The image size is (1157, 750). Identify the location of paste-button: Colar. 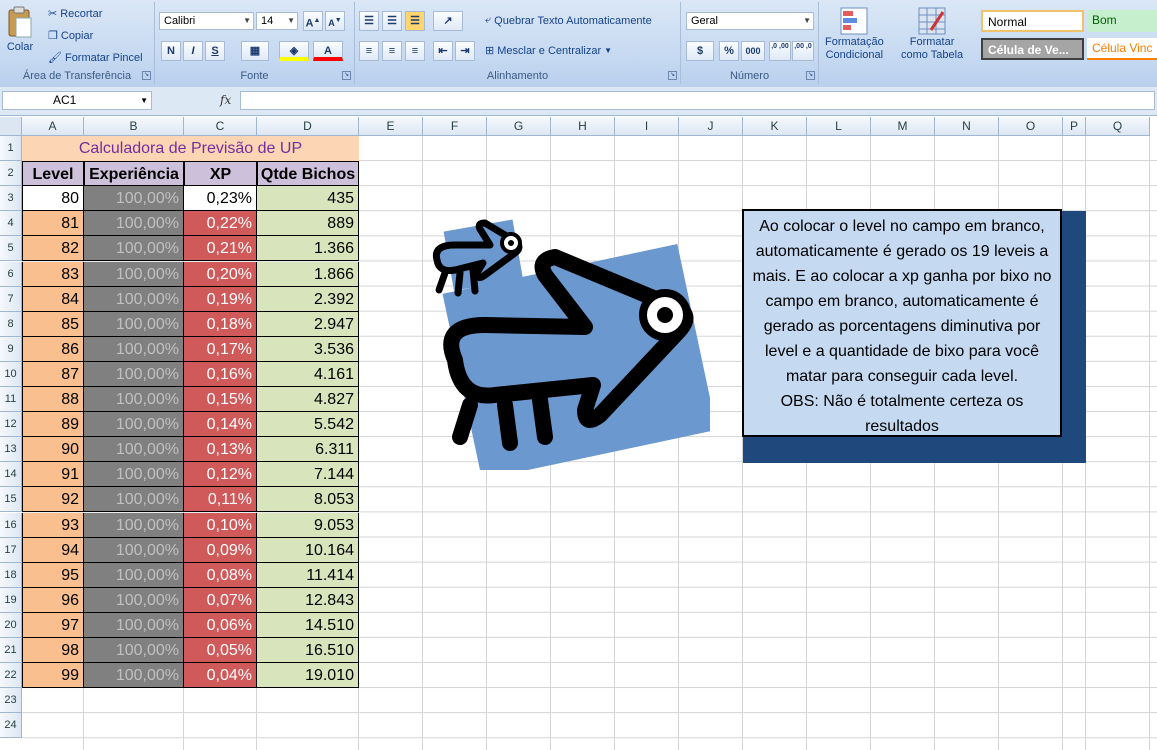
(20, 29).